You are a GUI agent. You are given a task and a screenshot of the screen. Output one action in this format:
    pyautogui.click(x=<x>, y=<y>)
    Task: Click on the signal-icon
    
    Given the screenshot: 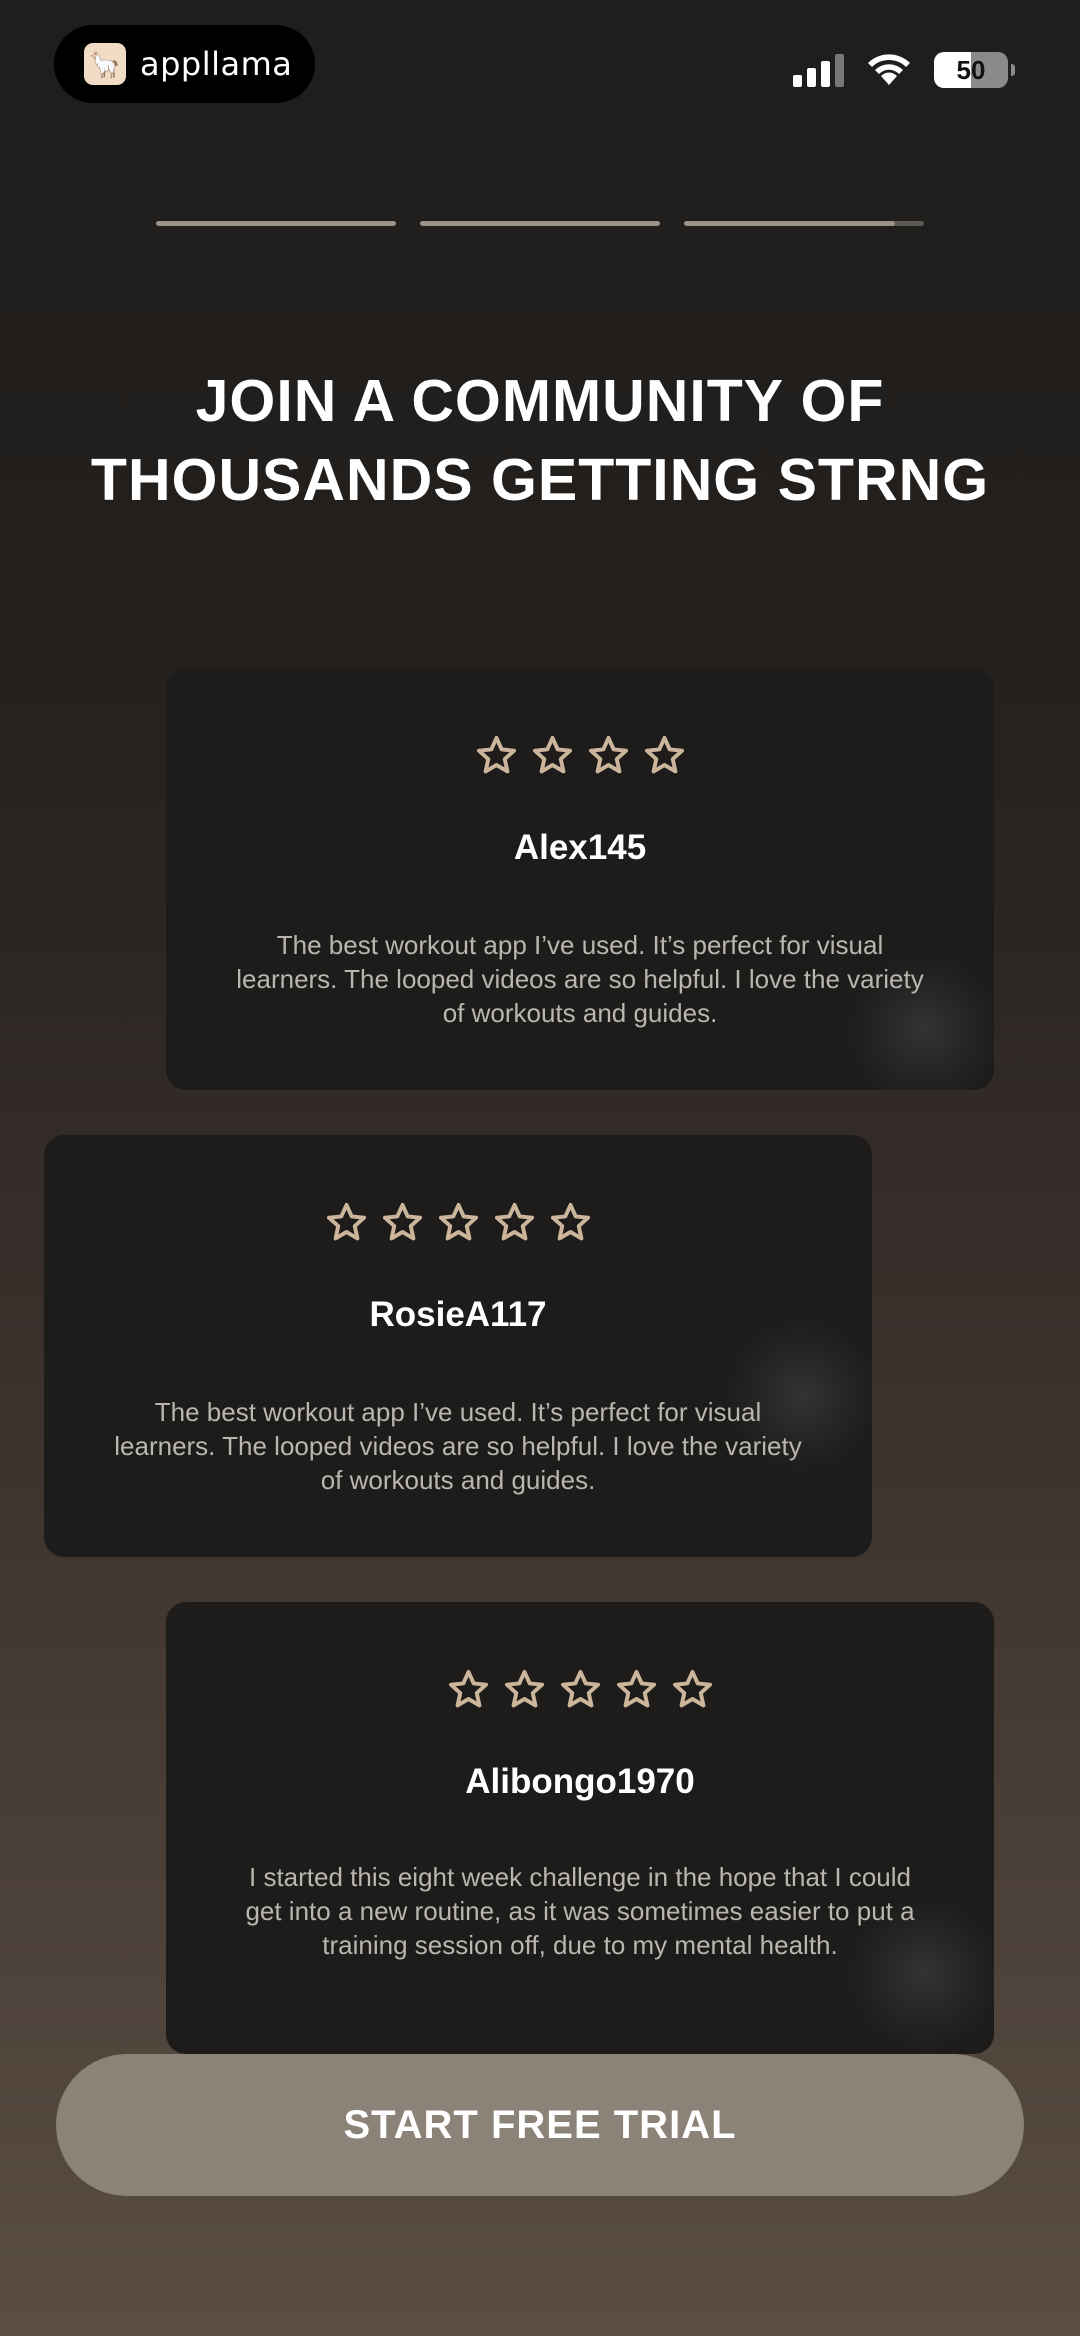 What is the action you would take?
    pyautogui.click(x=818, y=70)
    